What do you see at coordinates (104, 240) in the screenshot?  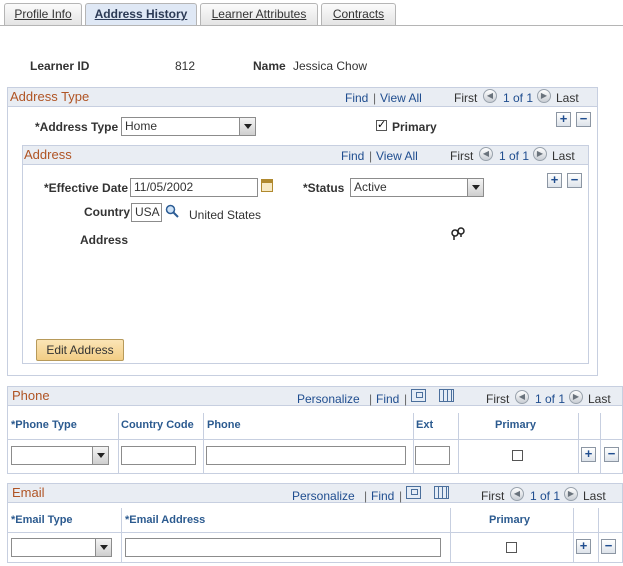 I see `address-label: Address` at bounding box center [104, 240].